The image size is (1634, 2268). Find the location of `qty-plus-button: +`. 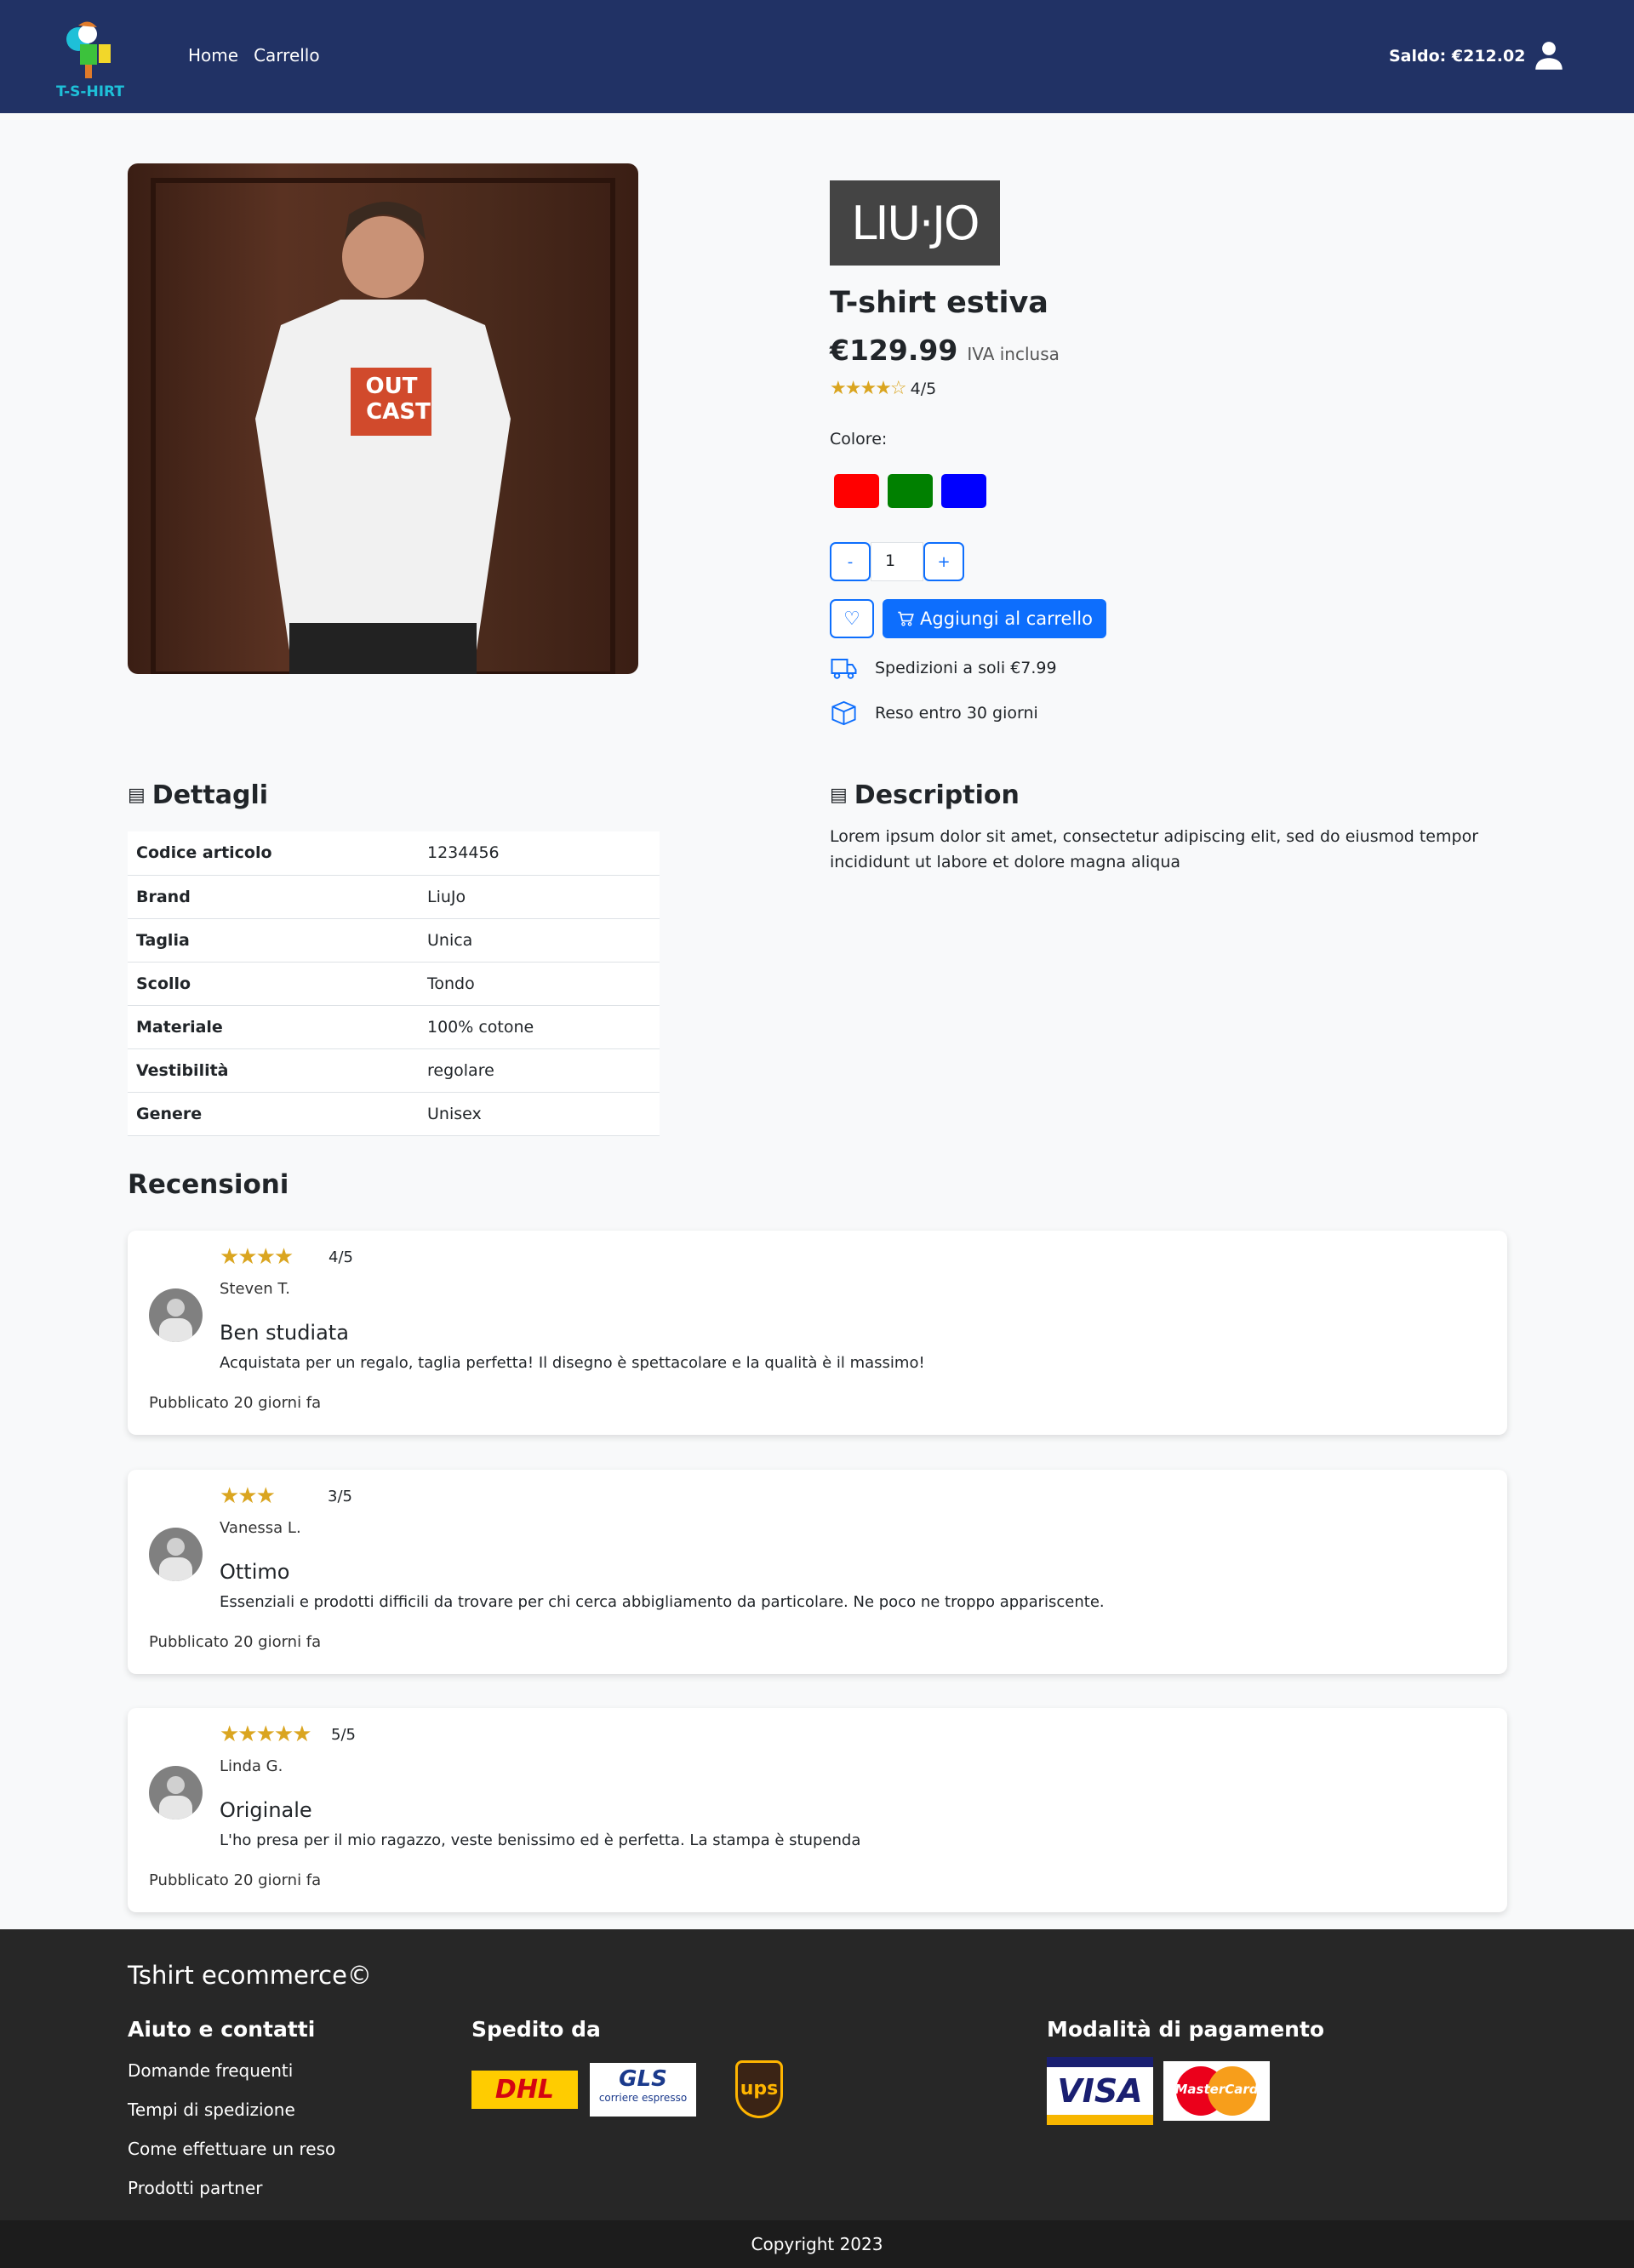

qty-plus-button: + is located at coordinates (944, 561).